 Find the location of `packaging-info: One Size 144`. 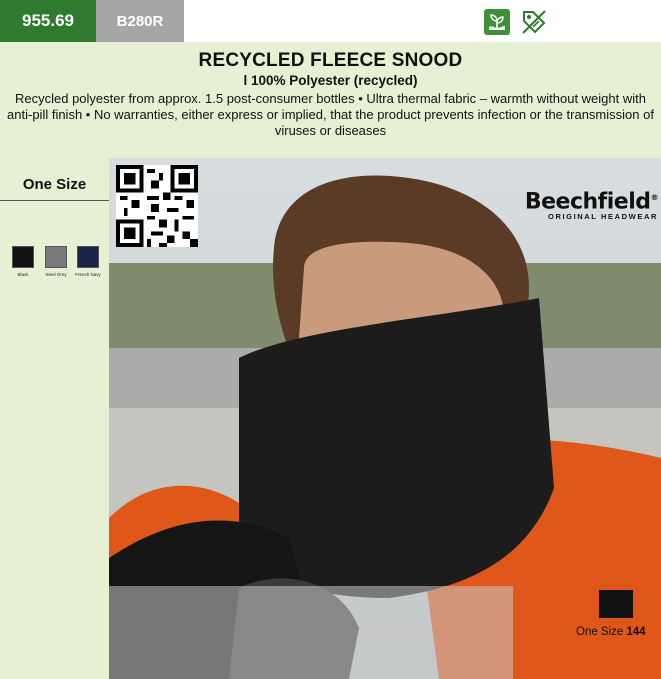

packaging-info: One Size 144 is located at coordinates (611, 632).